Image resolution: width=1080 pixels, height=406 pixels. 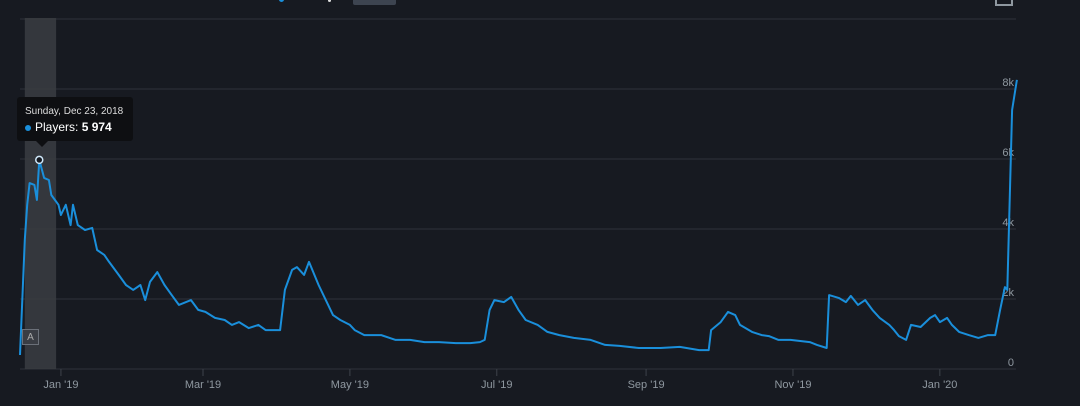 I want to click on x-tick-label: Mar '19, so click(x=203, y=385).